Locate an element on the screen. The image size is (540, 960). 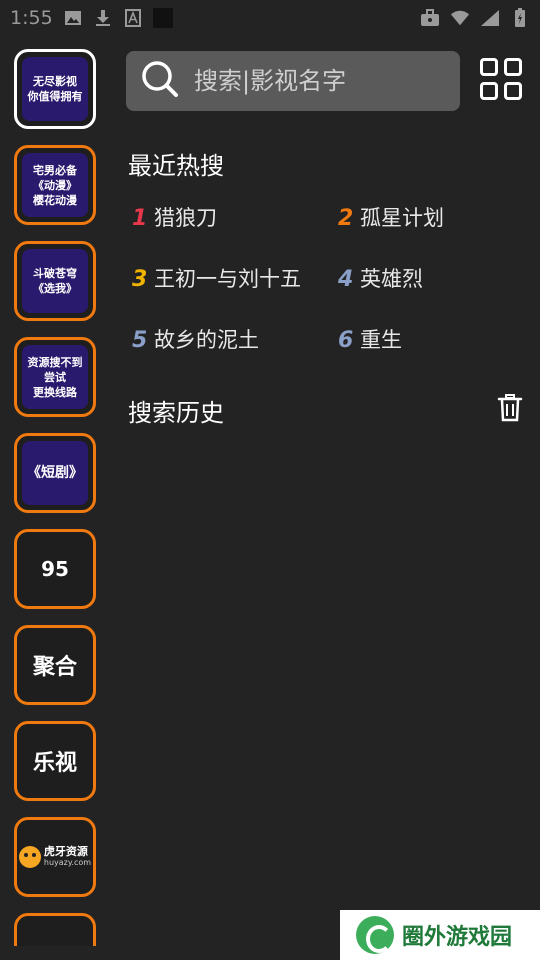
source-item-huya: 虎牙资源 huyazy.com is located at coordinates (55, 857).